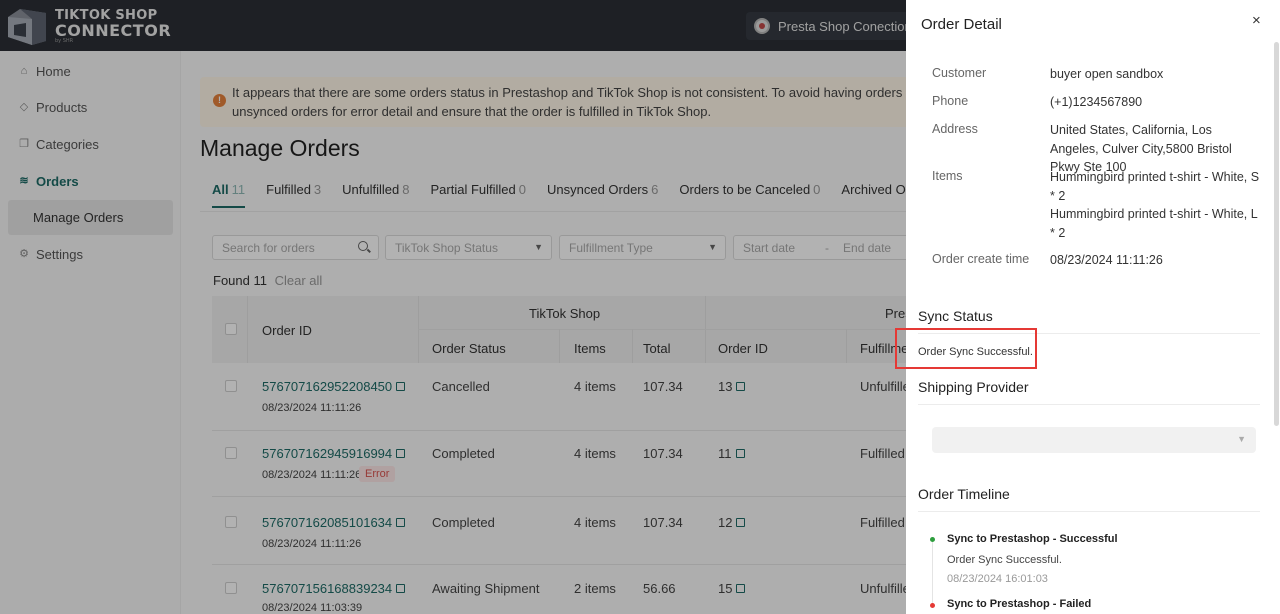 This screenshot has height=614, width=1280. I want to click on timeline-title: Sync to Prestashop - Successful, so click(1032, 539).